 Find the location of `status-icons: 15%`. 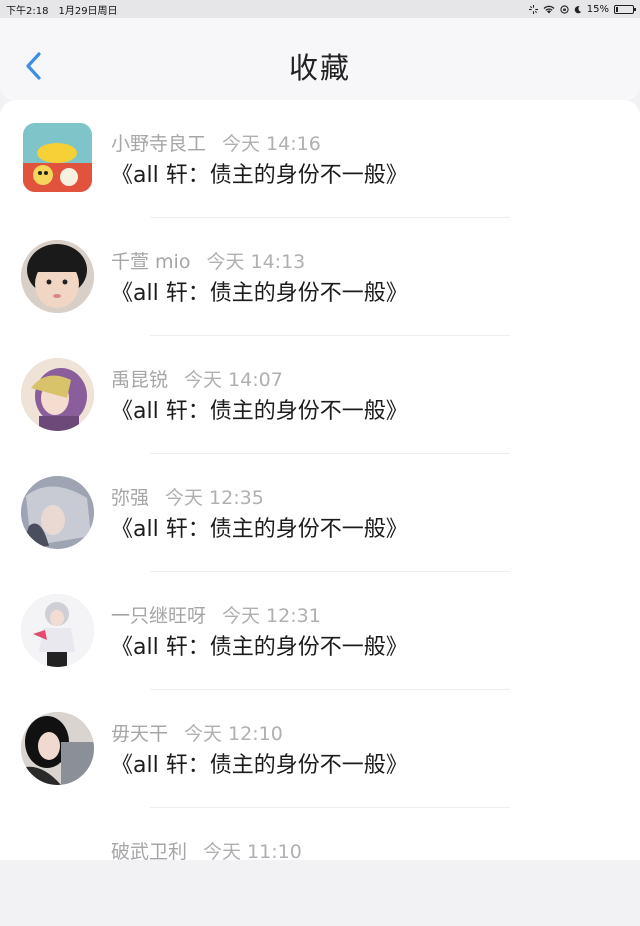

status-icons: 15% is located at coordinates (582, 9).